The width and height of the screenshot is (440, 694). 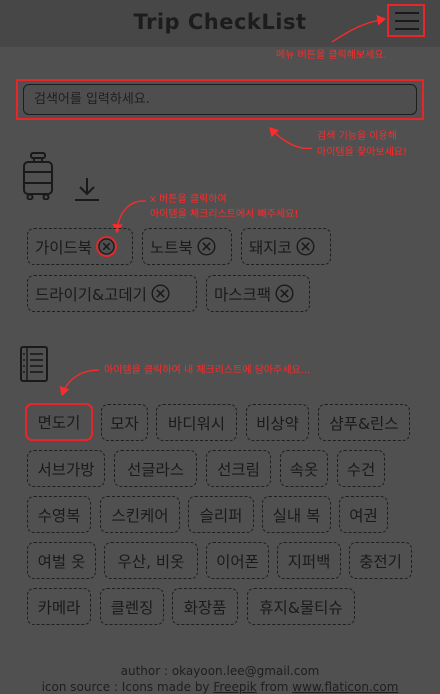 What do you see at coordinates (140, 514) in the screenshot?
I see `catalog-item: 스킨케어` at bounding box center [140, 514].